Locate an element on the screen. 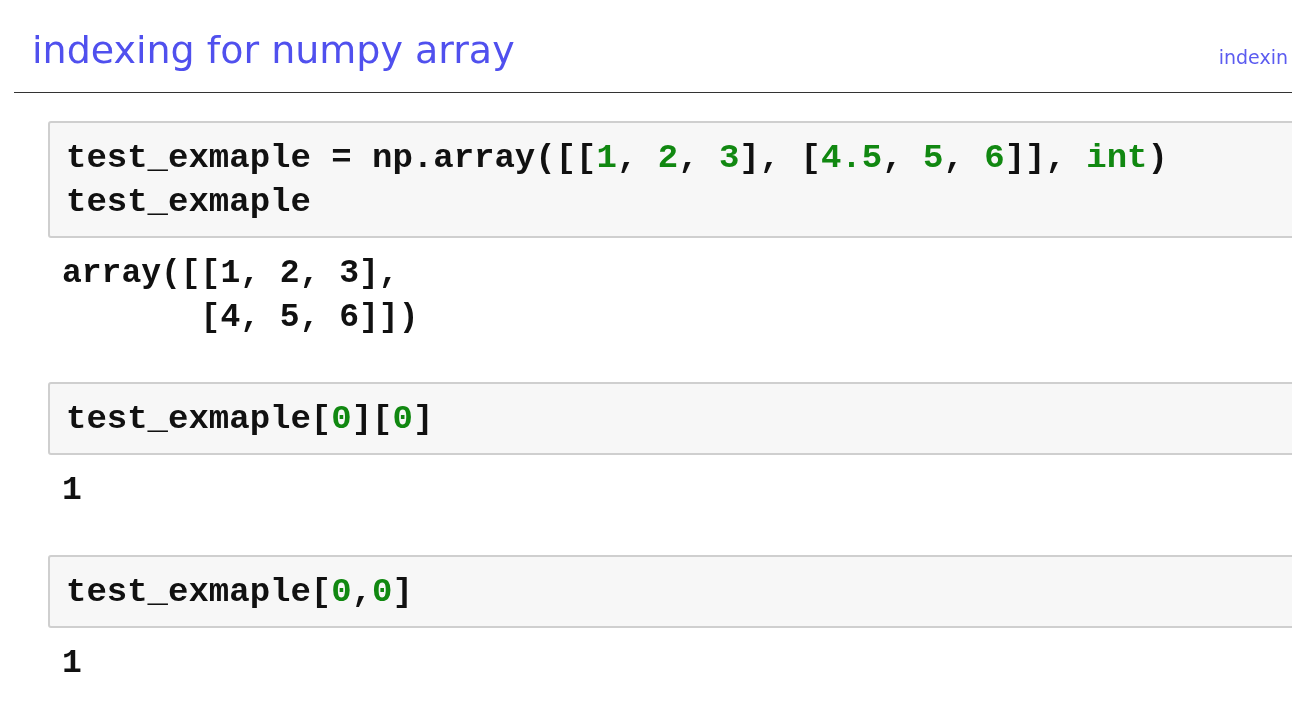 Image resolution: width=1292 pixels, height=724 pixels. code-line: test_exmaple is located at coordinates (188, 202).